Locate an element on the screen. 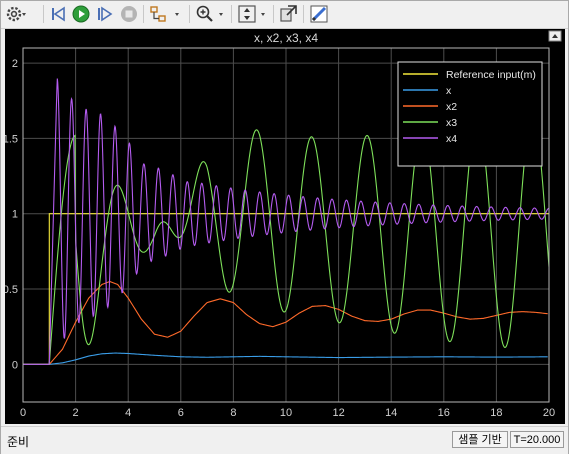 Image resolution: width=569 pixels, height=454 pixels. signal-select-icon is located at coordinates (167, 14).